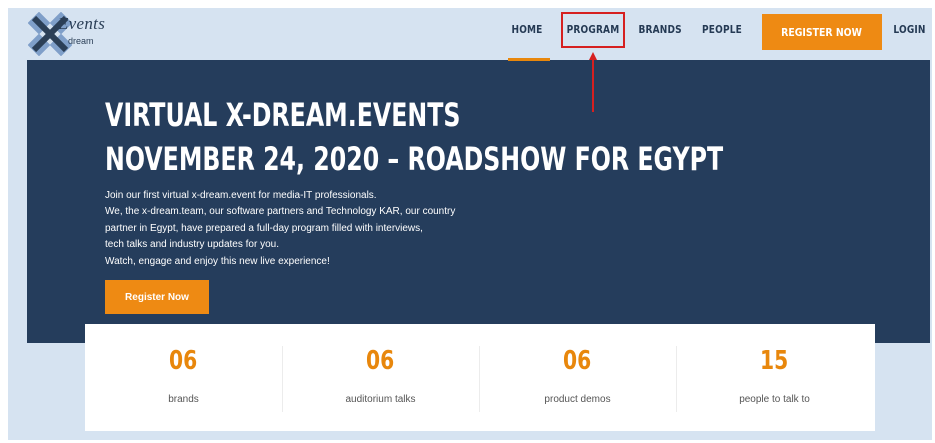  What do you see at coordinates (157, 297) in the screenshot?
I see `hero-register-button: Register Now` at bounding box center [157, 297].